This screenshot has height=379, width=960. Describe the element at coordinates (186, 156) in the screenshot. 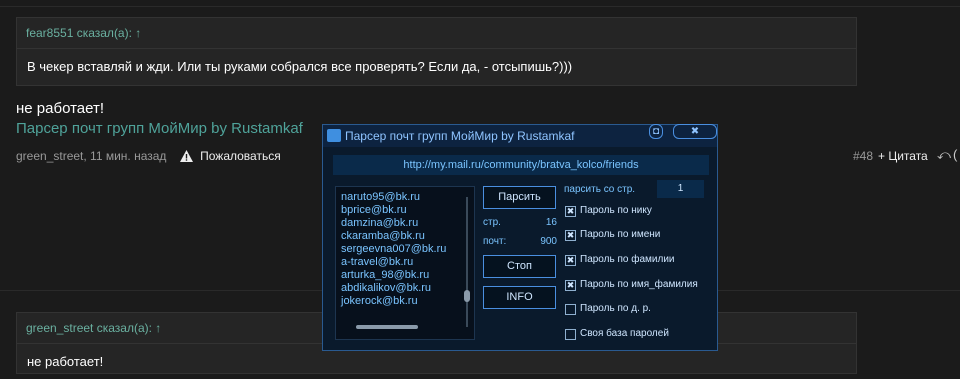

I see `warning-icon` at that location.